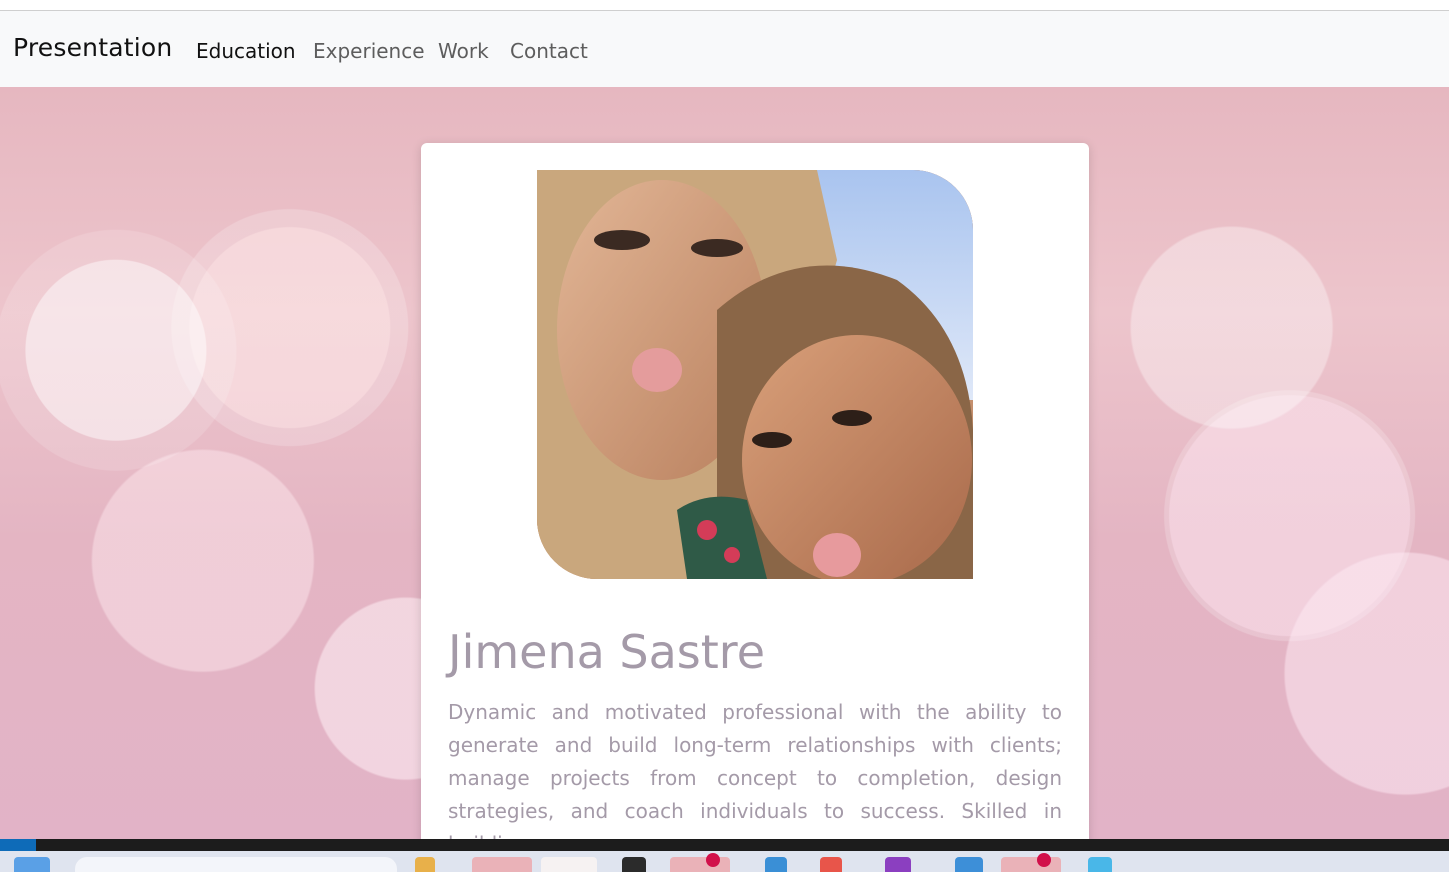 This screenshot has width=1449, height=872. I want to click on browser-top-strip, so click(724, 5).